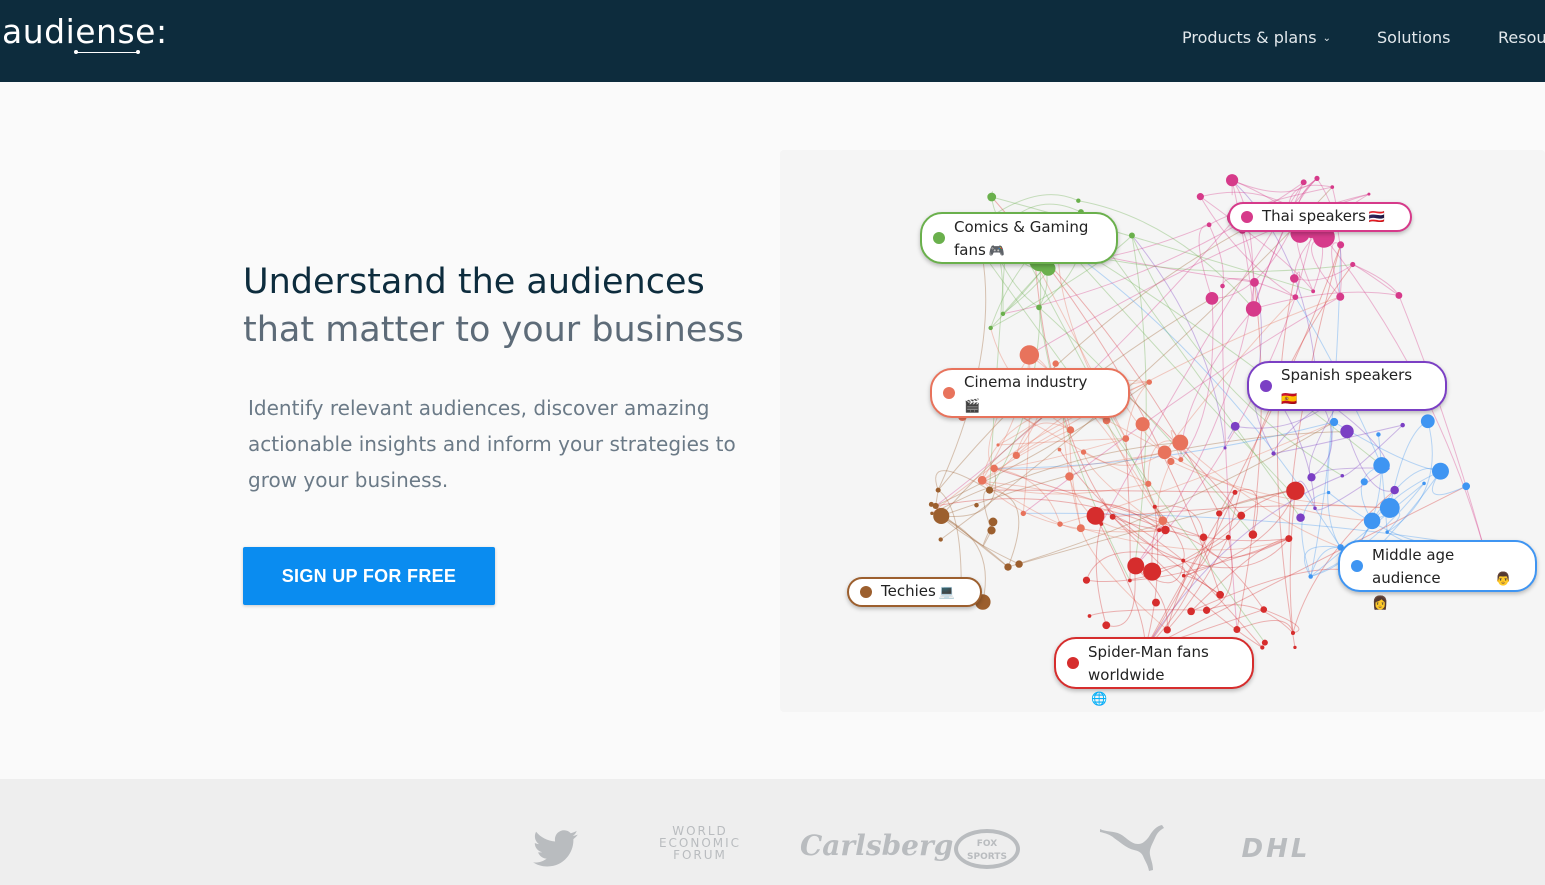  What do you see at coordinates (1327, 38) in the screenshot?
I see `chevron-down-icon: ⌄` at bounding box center [1327, 38].